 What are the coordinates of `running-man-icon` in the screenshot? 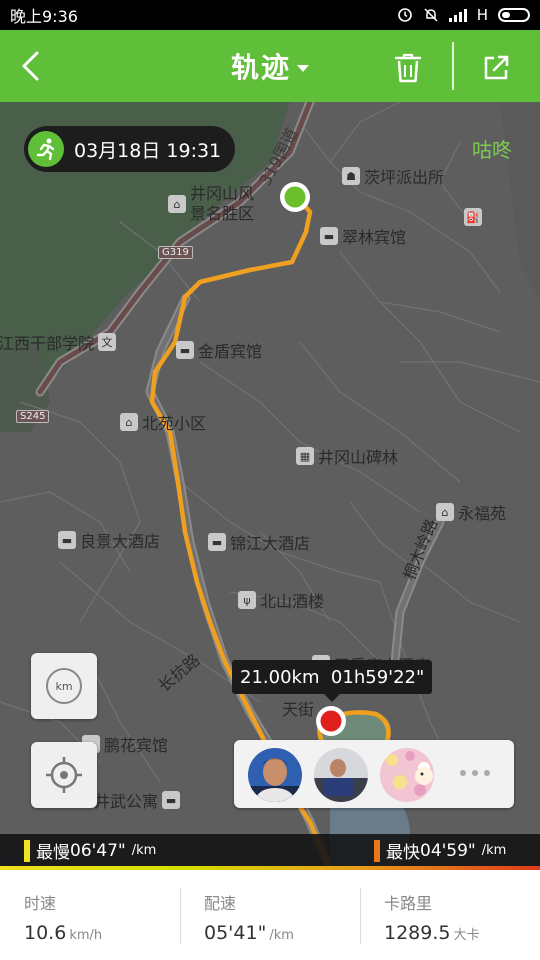 It's located at (46, 149).